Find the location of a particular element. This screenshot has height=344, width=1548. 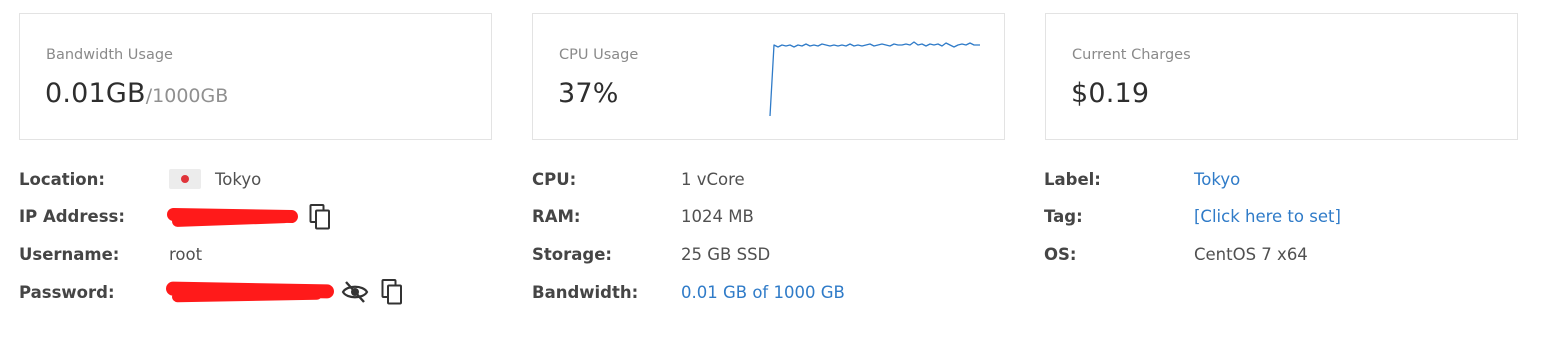

password-label: Password: is located at coordinates (67, 292).